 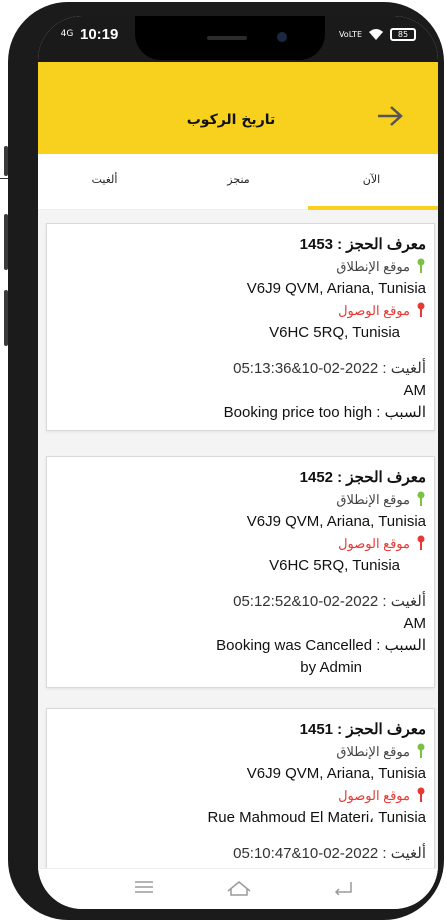 What do you see at coordinates (227, 38) in the screenshot?
I see `speaker-grille` at bounding box center [227, 38].